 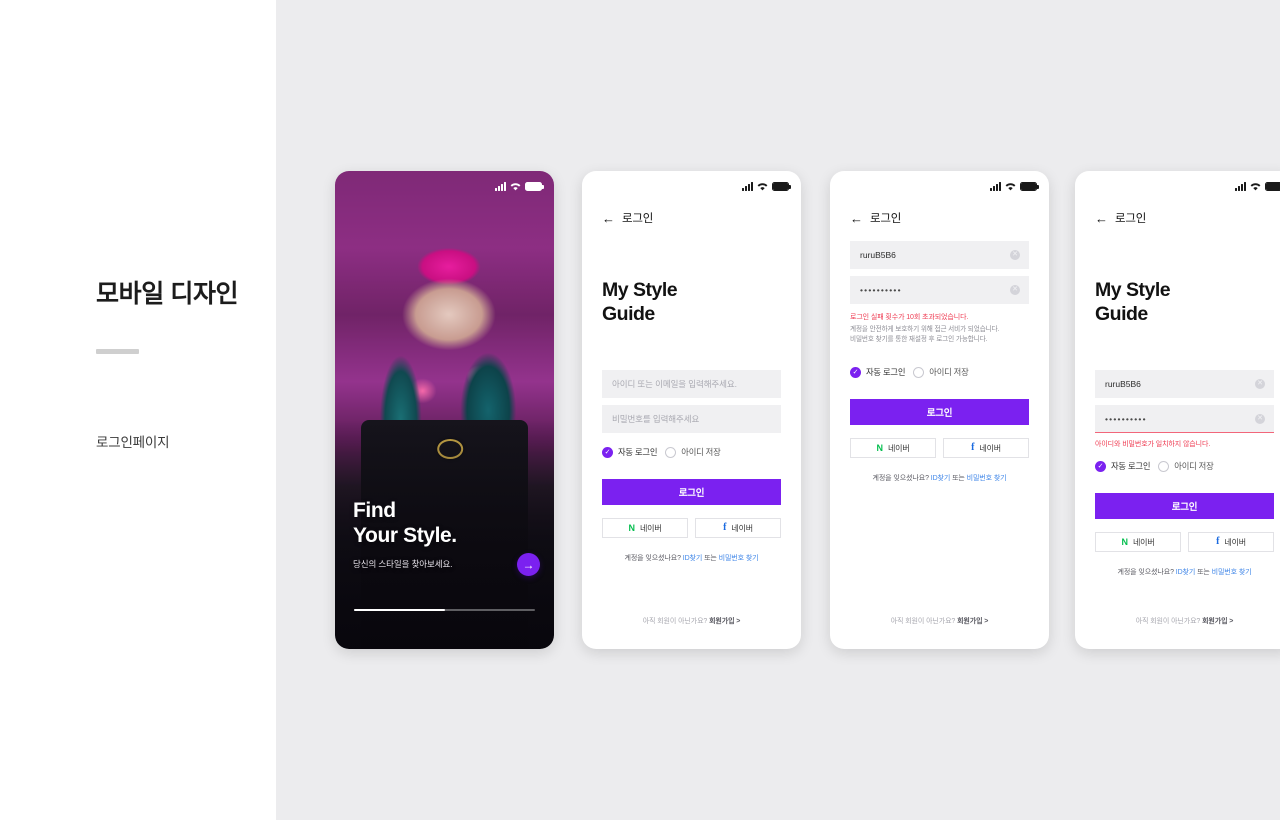 I want to click on progress-fill, so click(x=399, y=609).